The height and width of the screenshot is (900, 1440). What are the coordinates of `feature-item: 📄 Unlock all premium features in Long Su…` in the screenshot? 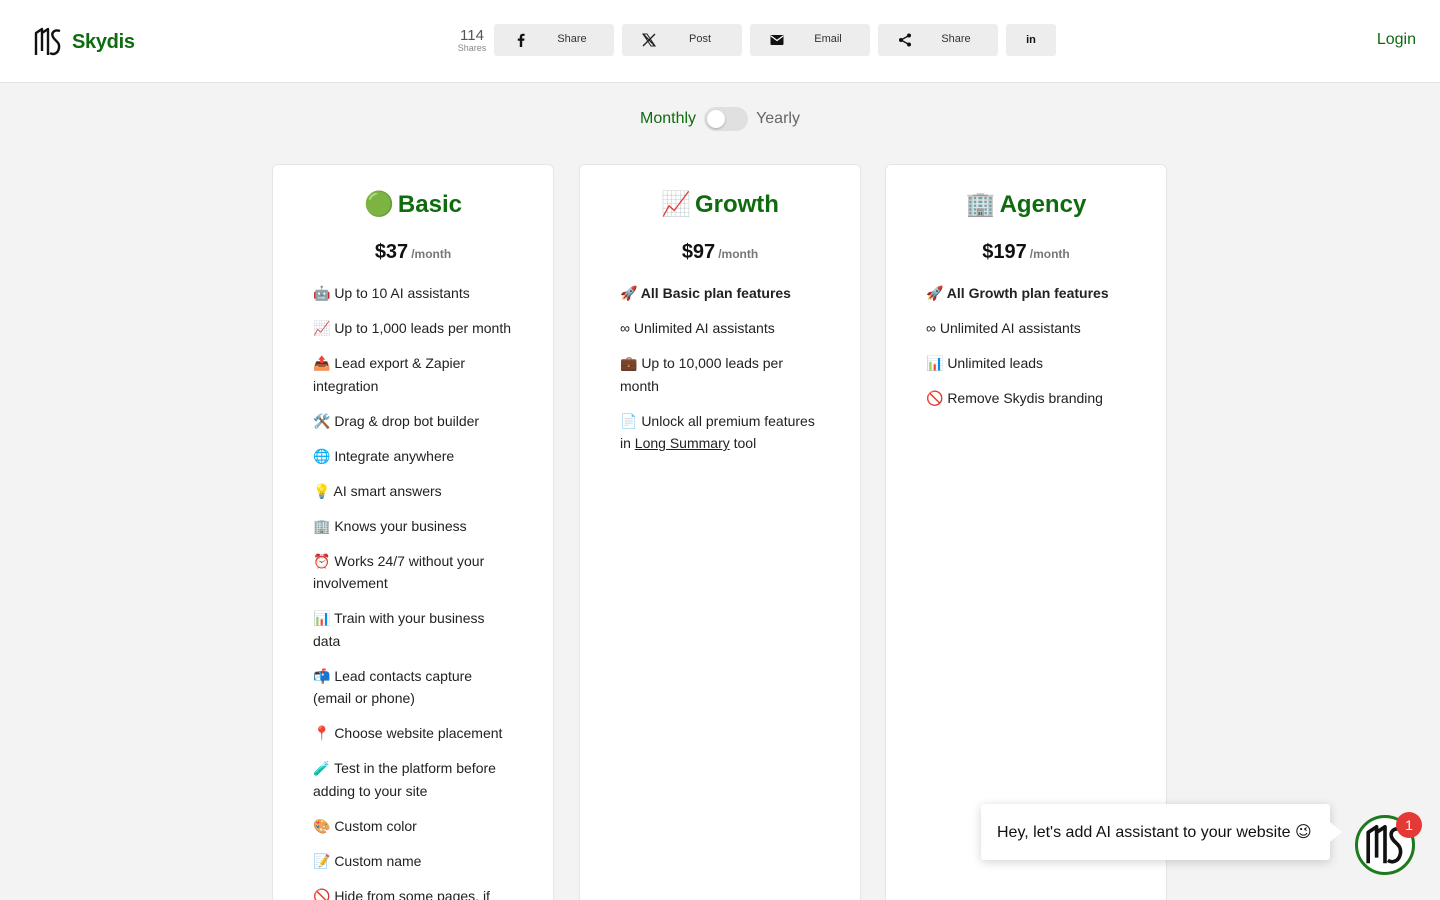 It's located at (720, 432).